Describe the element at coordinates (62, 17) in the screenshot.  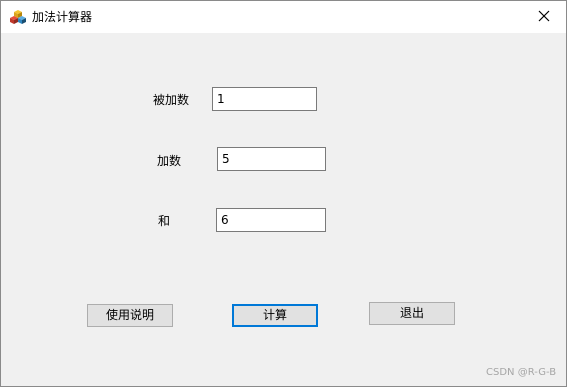
I see `window-title: 加法计算器` at that location.